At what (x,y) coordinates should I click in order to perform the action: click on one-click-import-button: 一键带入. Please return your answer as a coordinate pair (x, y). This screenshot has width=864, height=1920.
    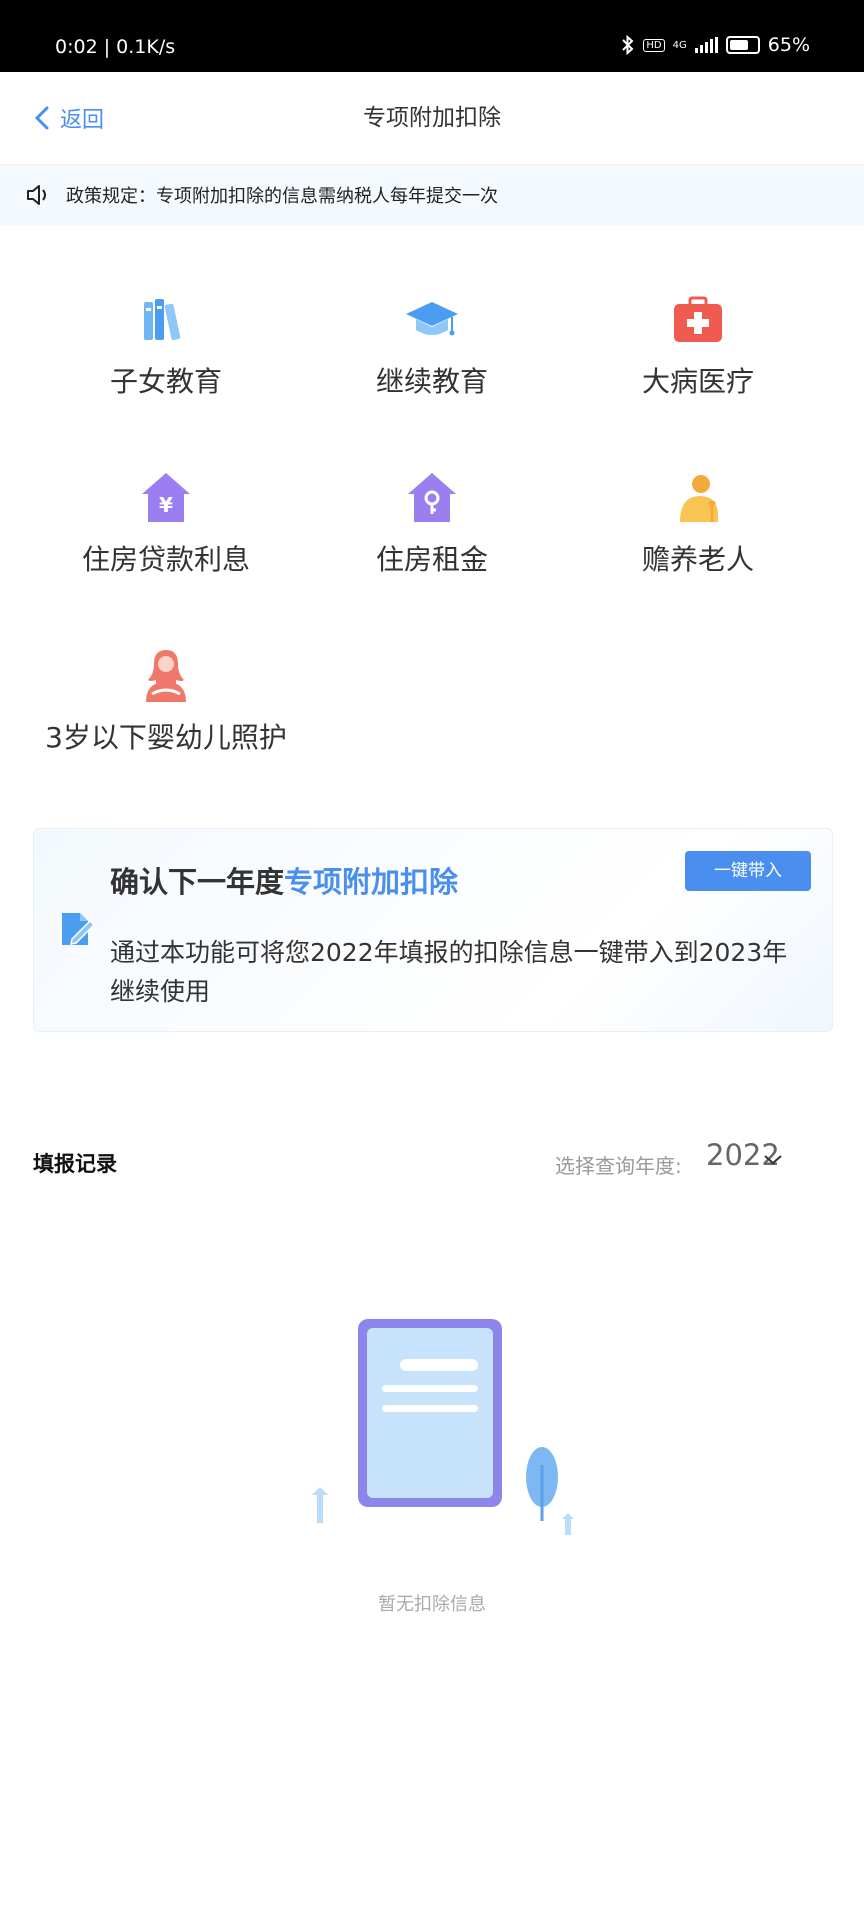
    Looking at the image, I should click on (748, 871).